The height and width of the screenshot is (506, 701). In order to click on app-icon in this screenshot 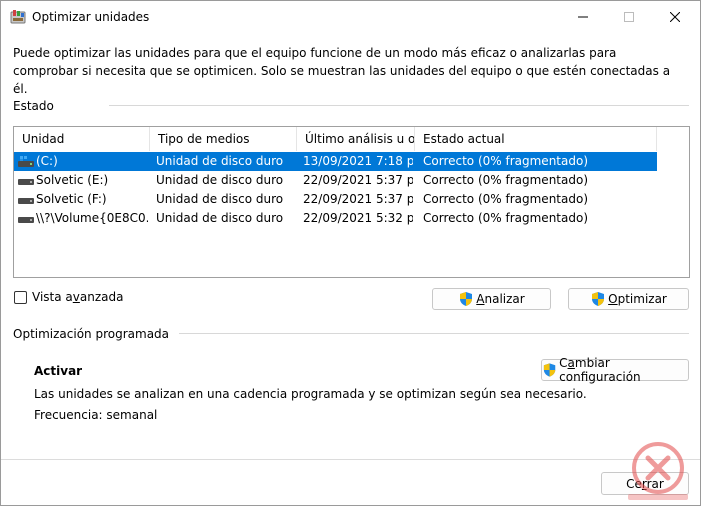, I will do `click(18, 17)`.